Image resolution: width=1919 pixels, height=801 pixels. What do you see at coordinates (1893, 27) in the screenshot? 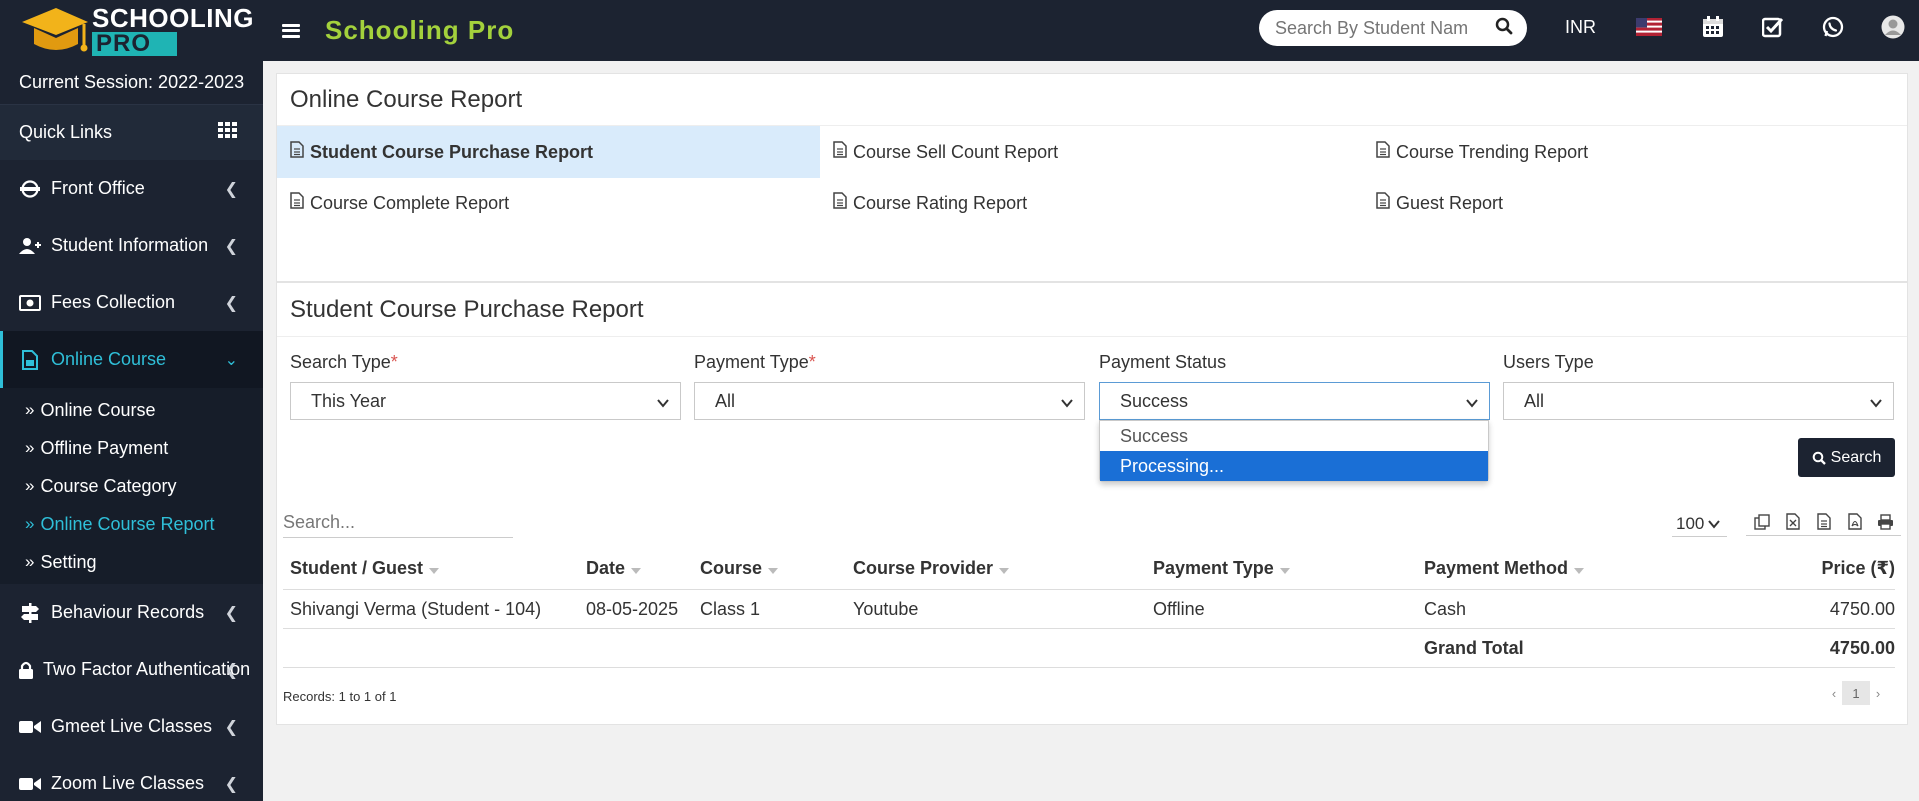
I see `user-avatar-icon` at bounding box center [1893, 27].